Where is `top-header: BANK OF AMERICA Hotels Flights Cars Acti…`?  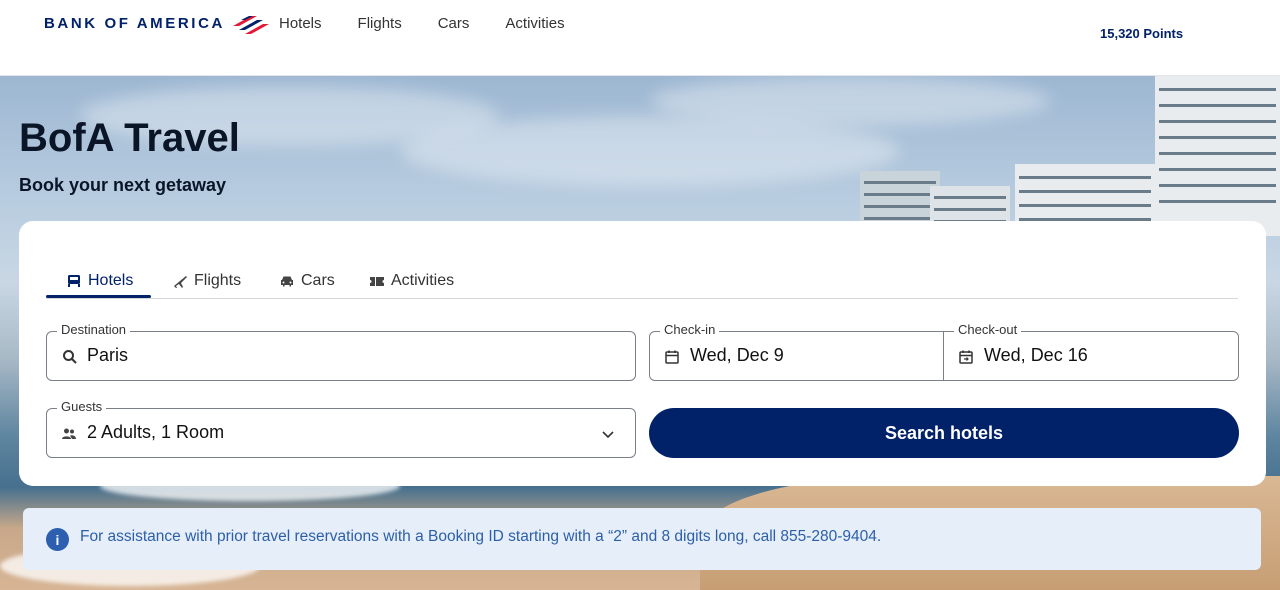
top-header: BANK OF AMERICA Hotels Flights Cars Acti… is located at coordinates (640, 38).